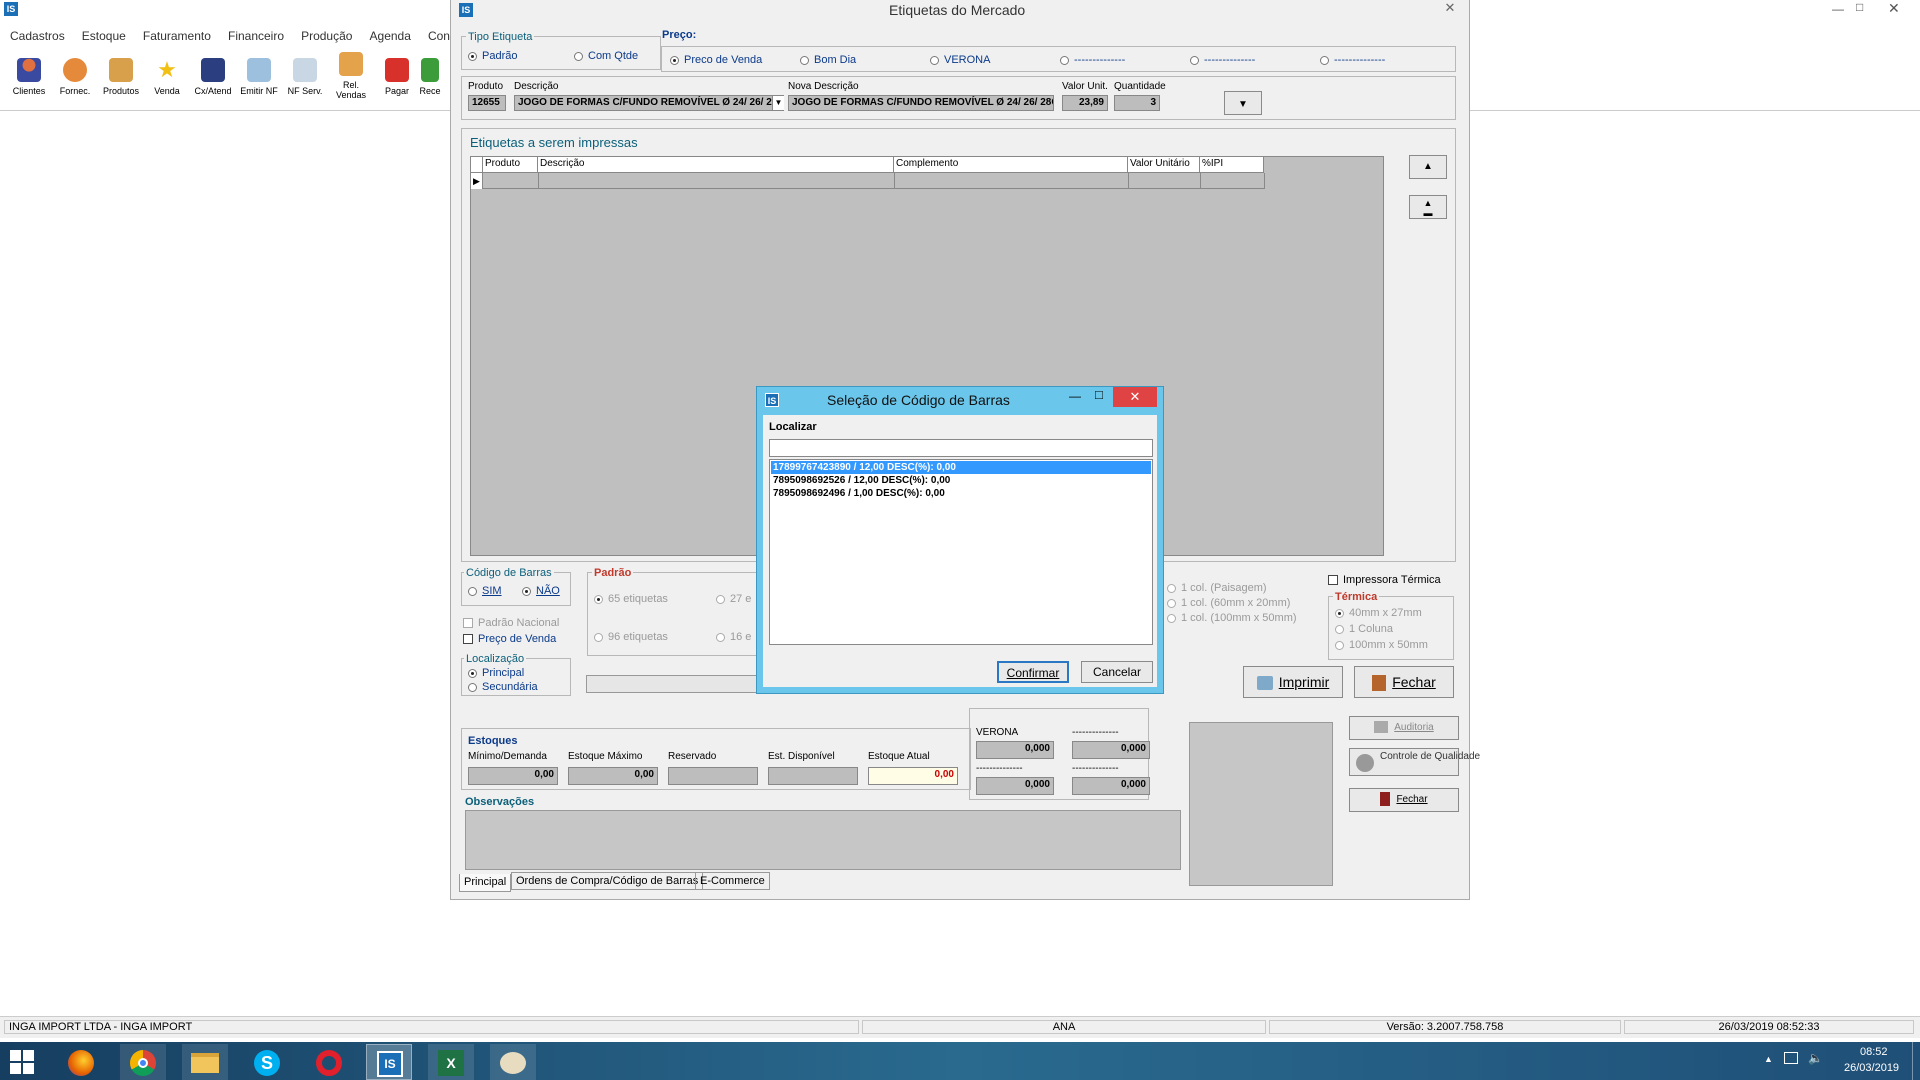 This screenshot has width=1920, height=1080. I want to click on estoque-maximo-field: 0,00, so click(613, 776).